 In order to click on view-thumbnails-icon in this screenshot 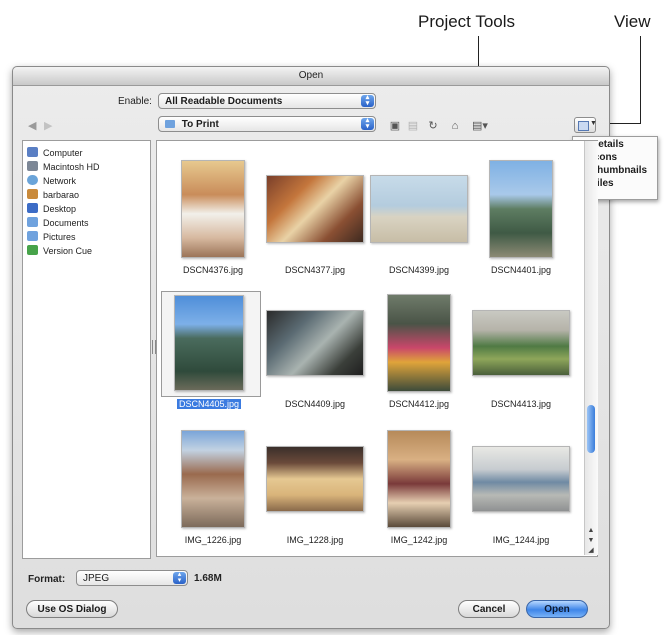, I will do `click(583, 126)`.